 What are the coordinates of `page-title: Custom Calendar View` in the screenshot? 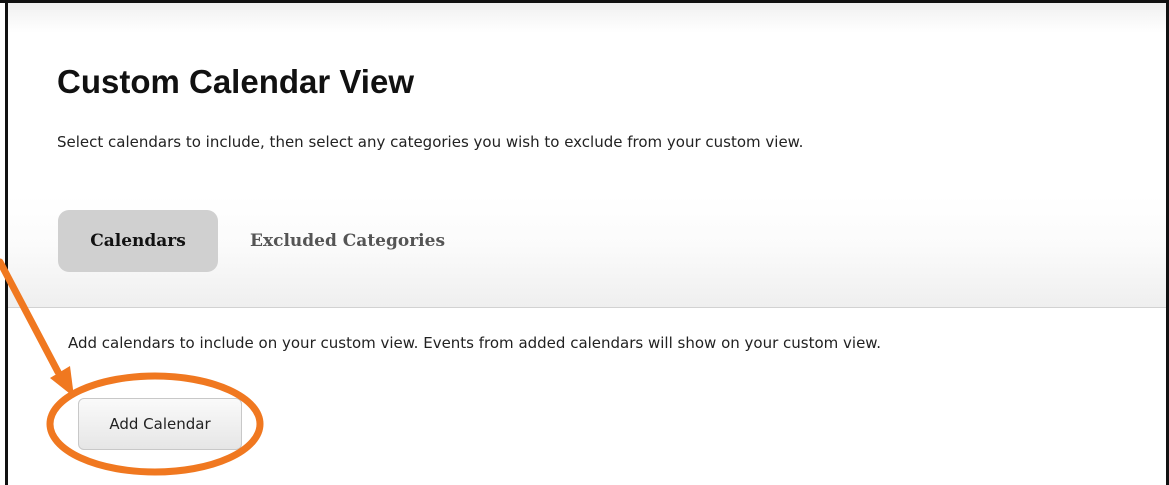 It's located at (235, 81).